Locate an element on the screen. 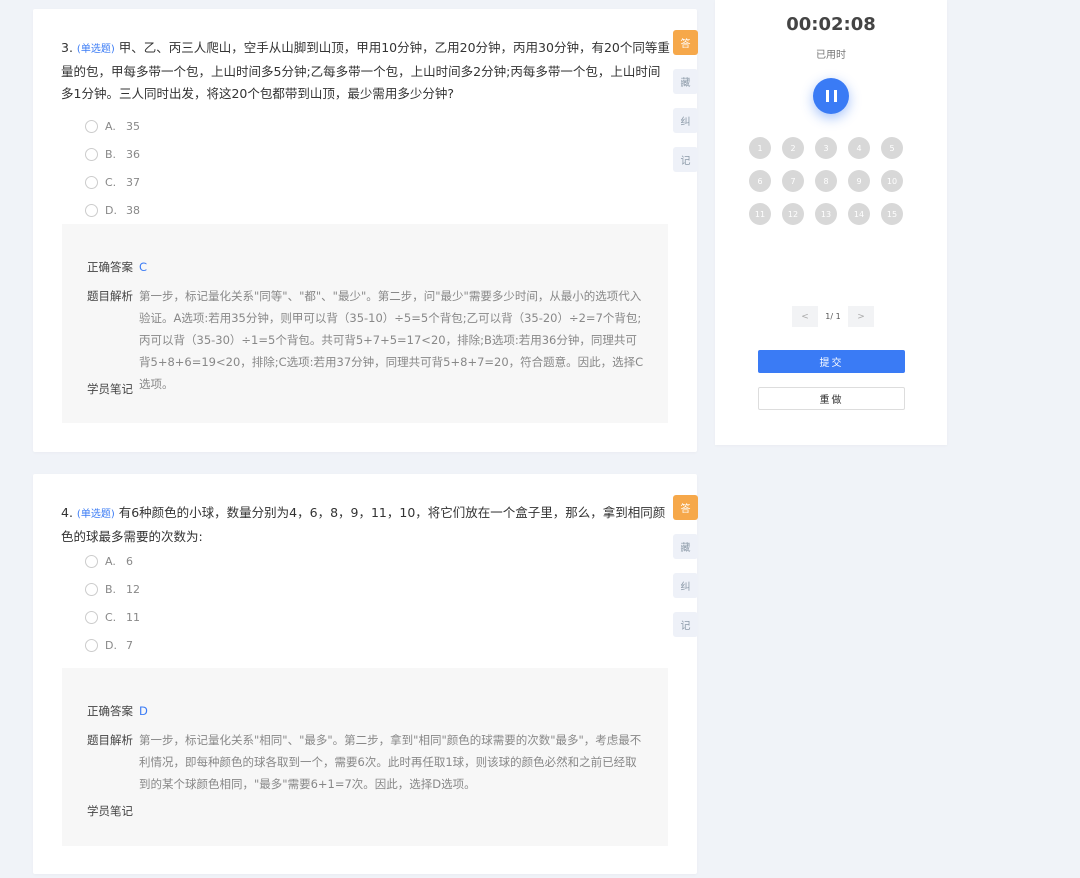 The image size is (1080, 878). question-nav-item: 15 is located at coordinates (892, 214).